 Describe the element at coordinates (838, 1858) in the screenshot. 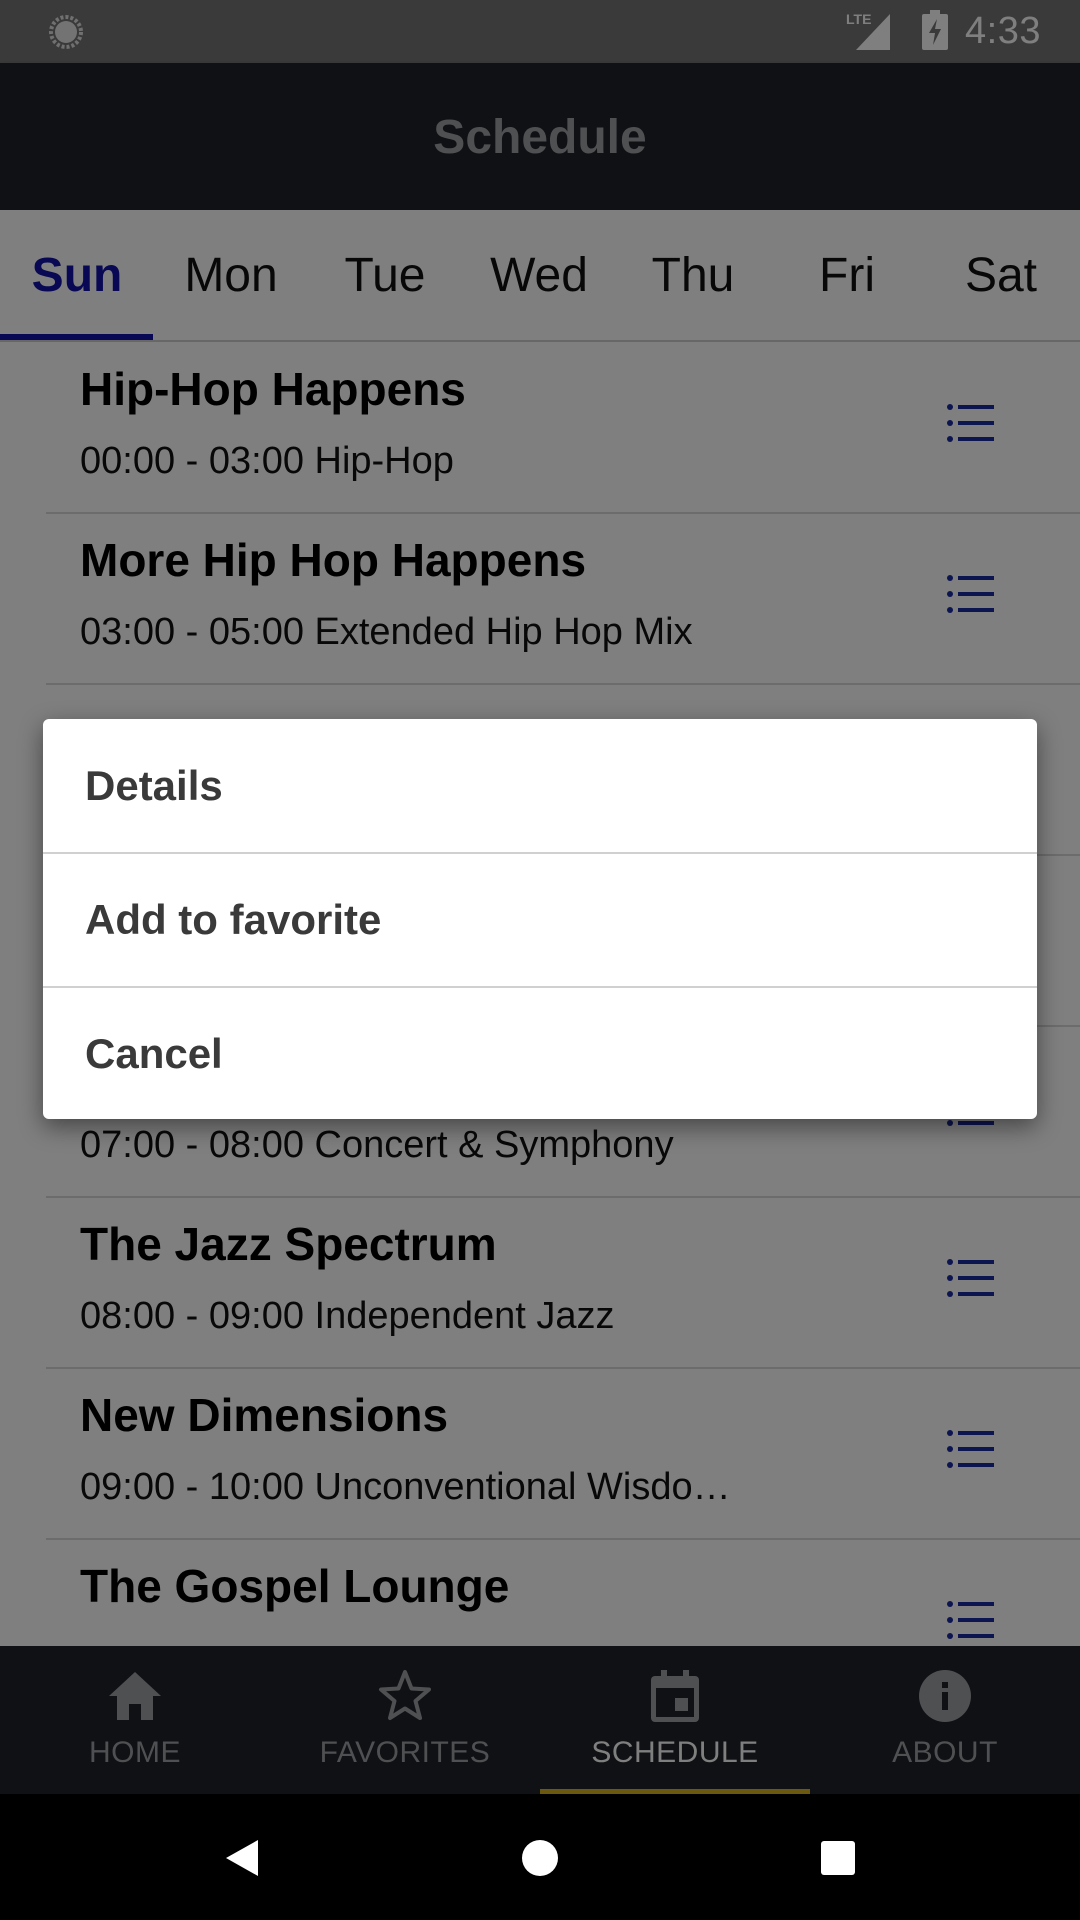

I see `recents-icon` at that location.